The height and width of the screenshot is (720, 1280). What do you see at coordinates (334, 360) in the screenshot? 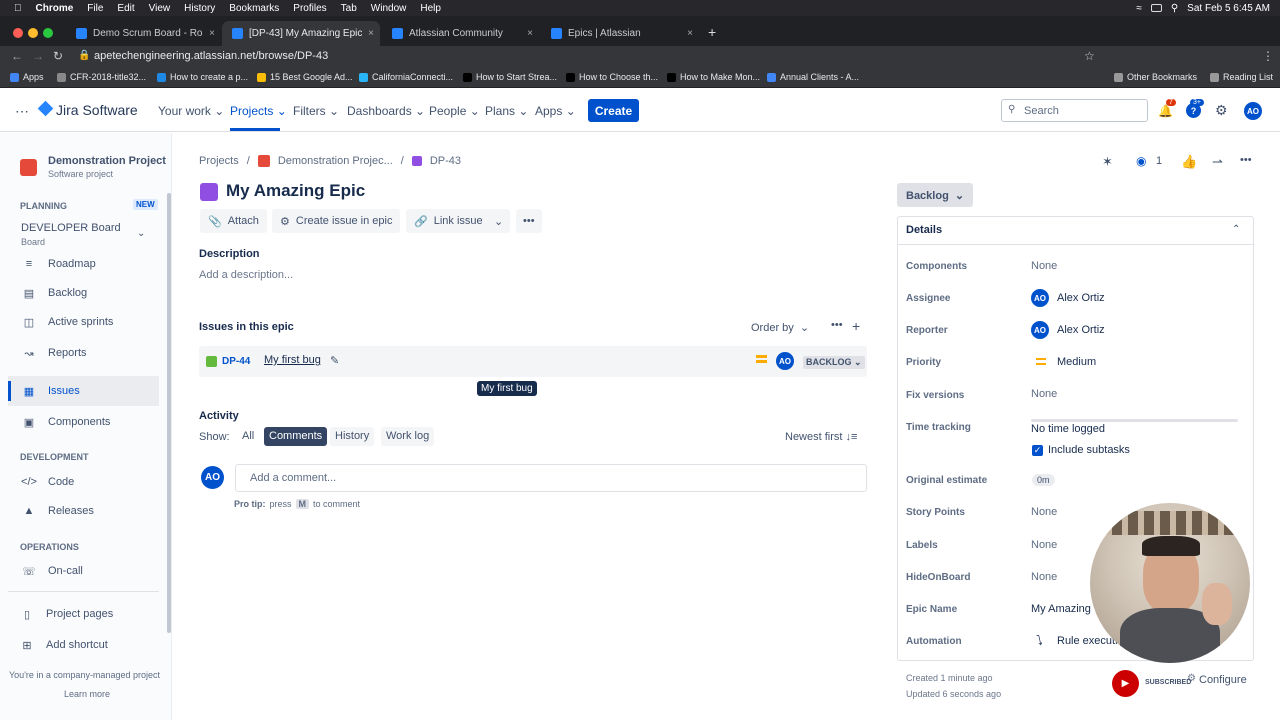
I see `edit-pencil-icon: ✎` at bounding box center [334, 360].